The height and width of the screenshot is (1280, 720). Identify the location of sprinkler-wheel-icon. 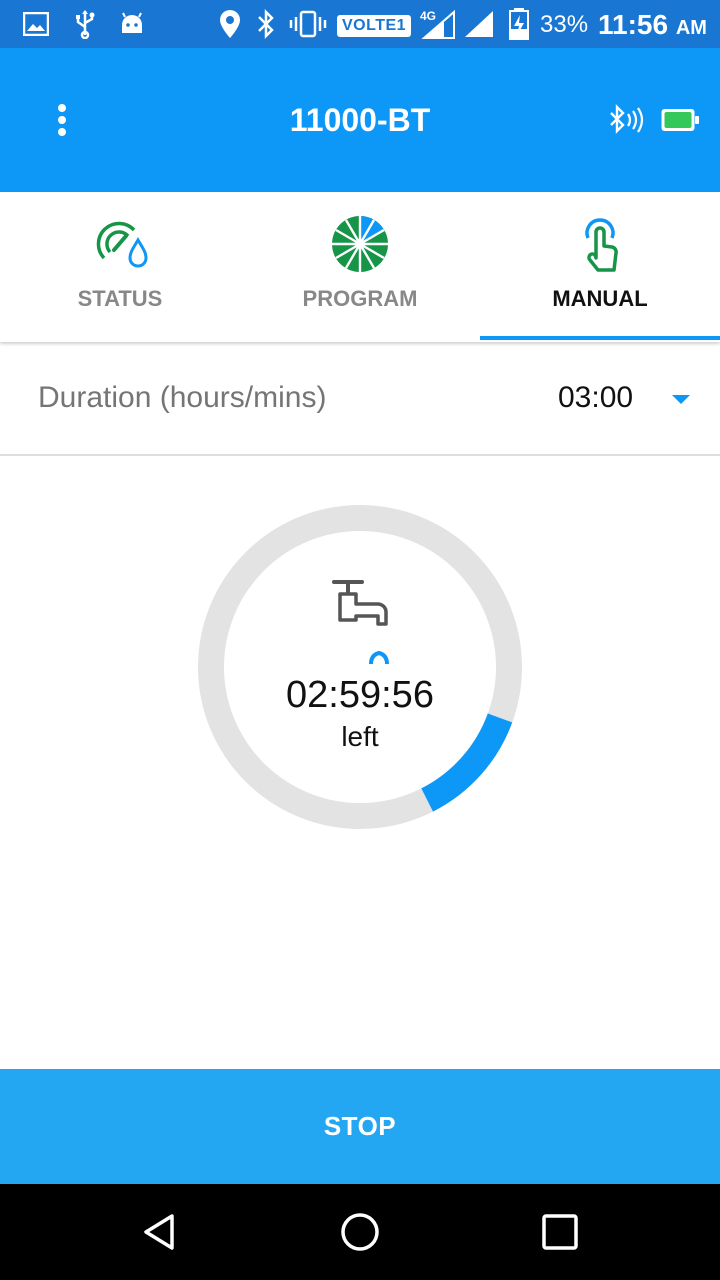
(360, 244).